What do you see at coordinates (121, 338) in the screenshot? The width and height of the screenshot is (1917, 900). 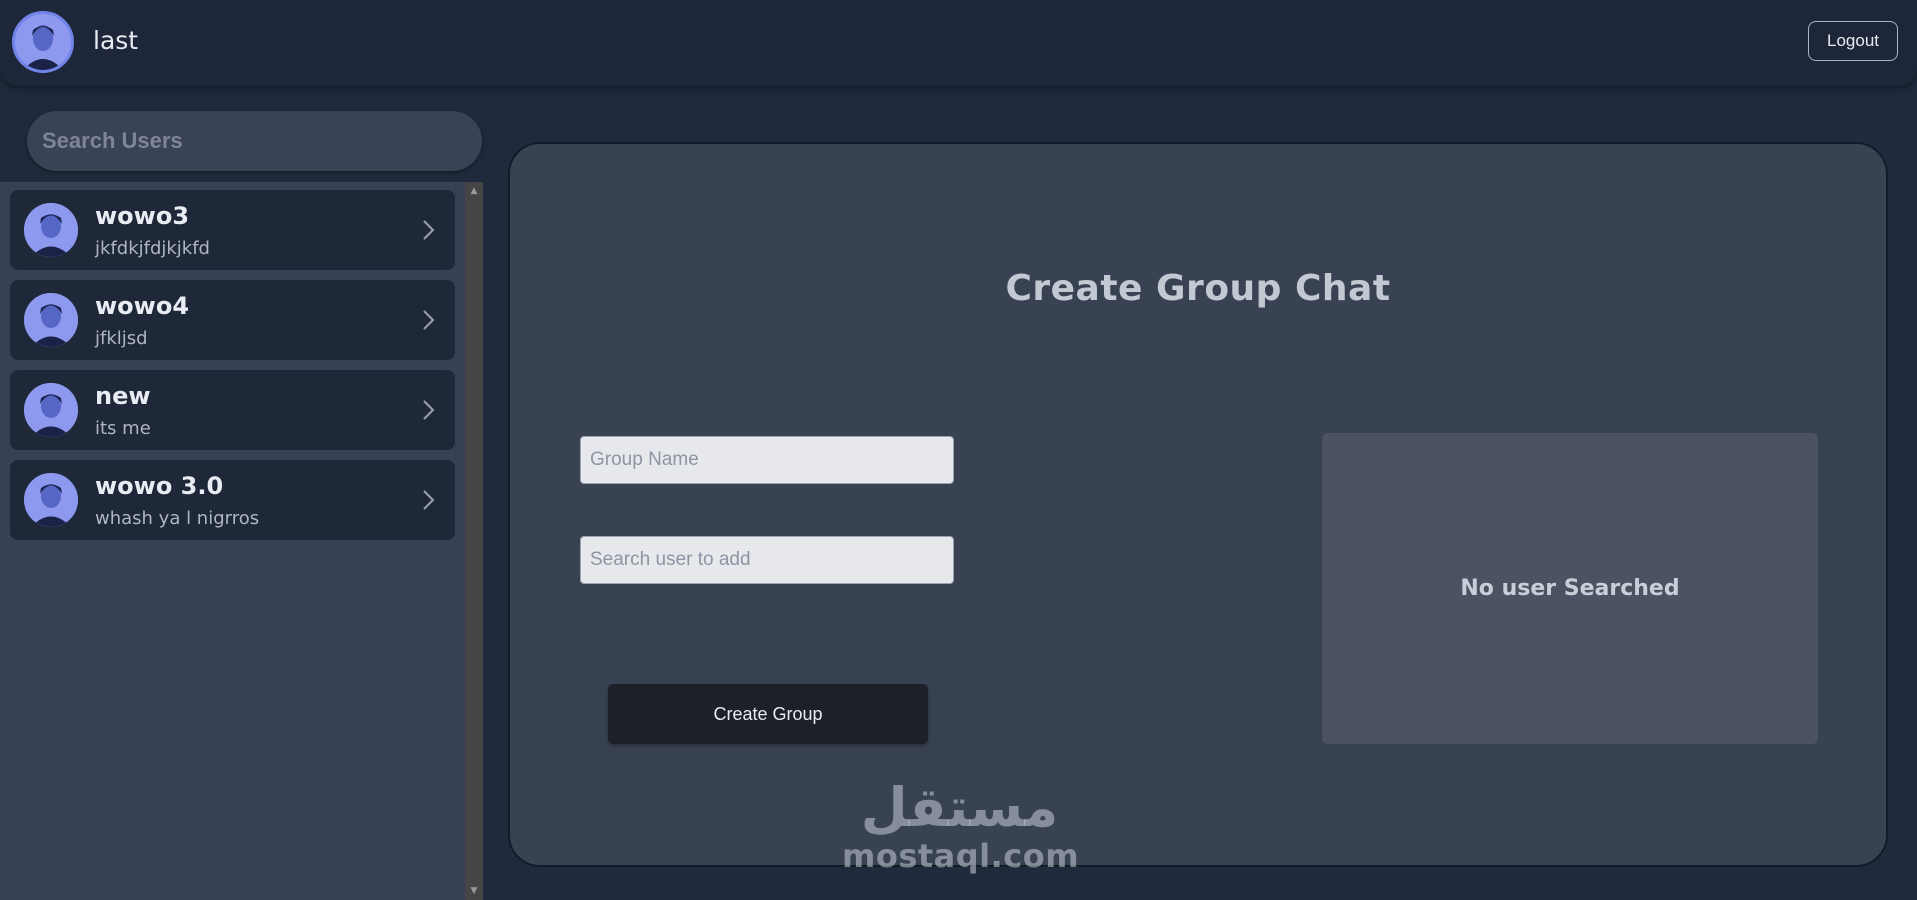 I see `user-status: jfkljsd` at bounding box center [121, 338].